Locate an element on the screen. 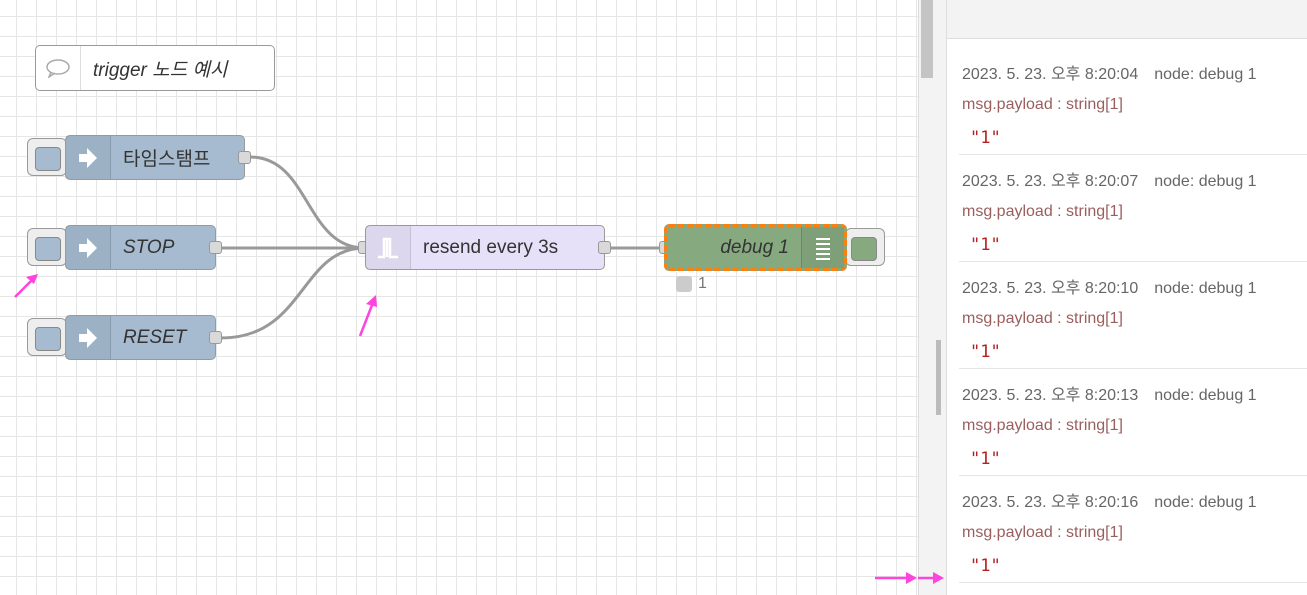 The width and height of the screenshot is (1307, 595). trigger-pulse-icon is located at coordinates (388, 247).